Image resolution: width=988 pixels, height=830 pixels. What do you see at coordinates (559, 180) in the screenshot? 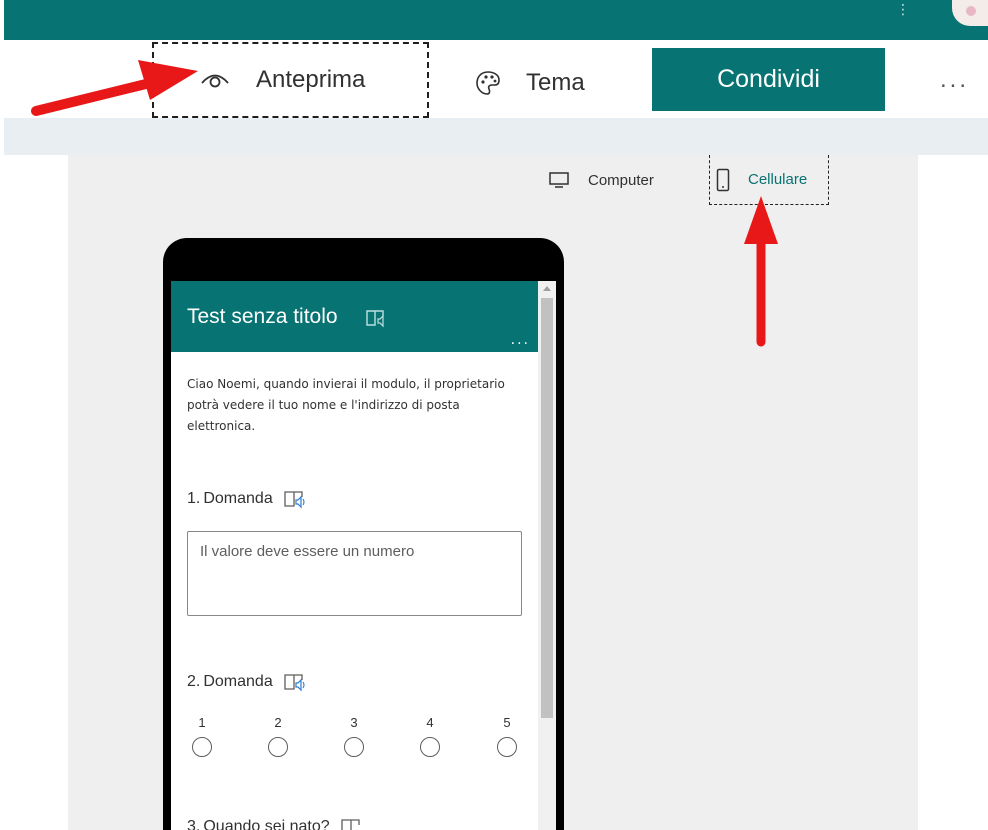
I see `monitor-icon` at bounding box center [559, 180].